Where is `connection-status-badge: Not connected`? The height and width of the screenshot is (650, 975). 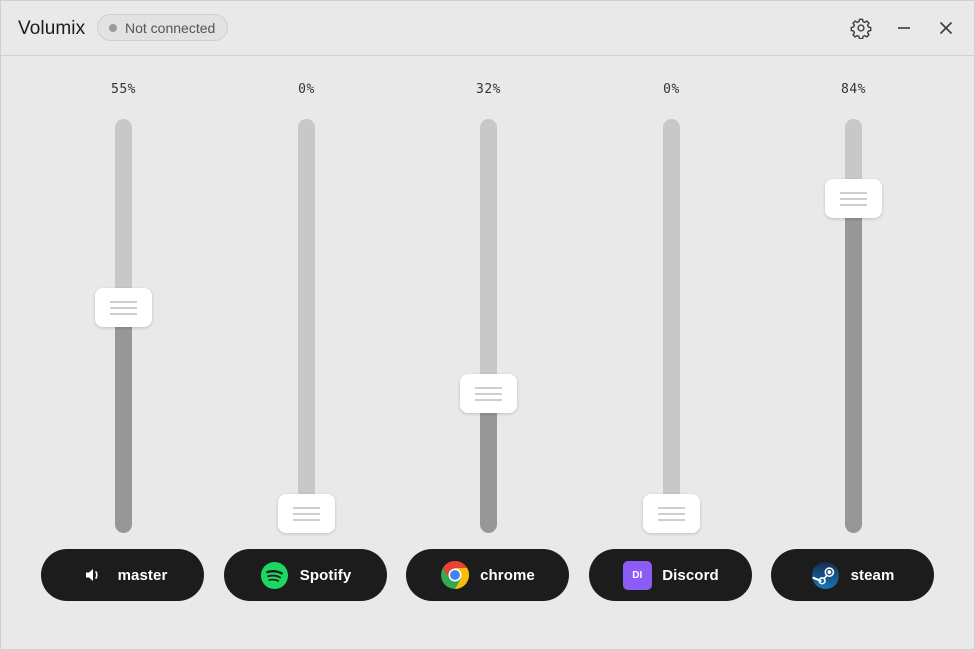 connection-status-badge: Not connected is located at coordinates (162, 27).